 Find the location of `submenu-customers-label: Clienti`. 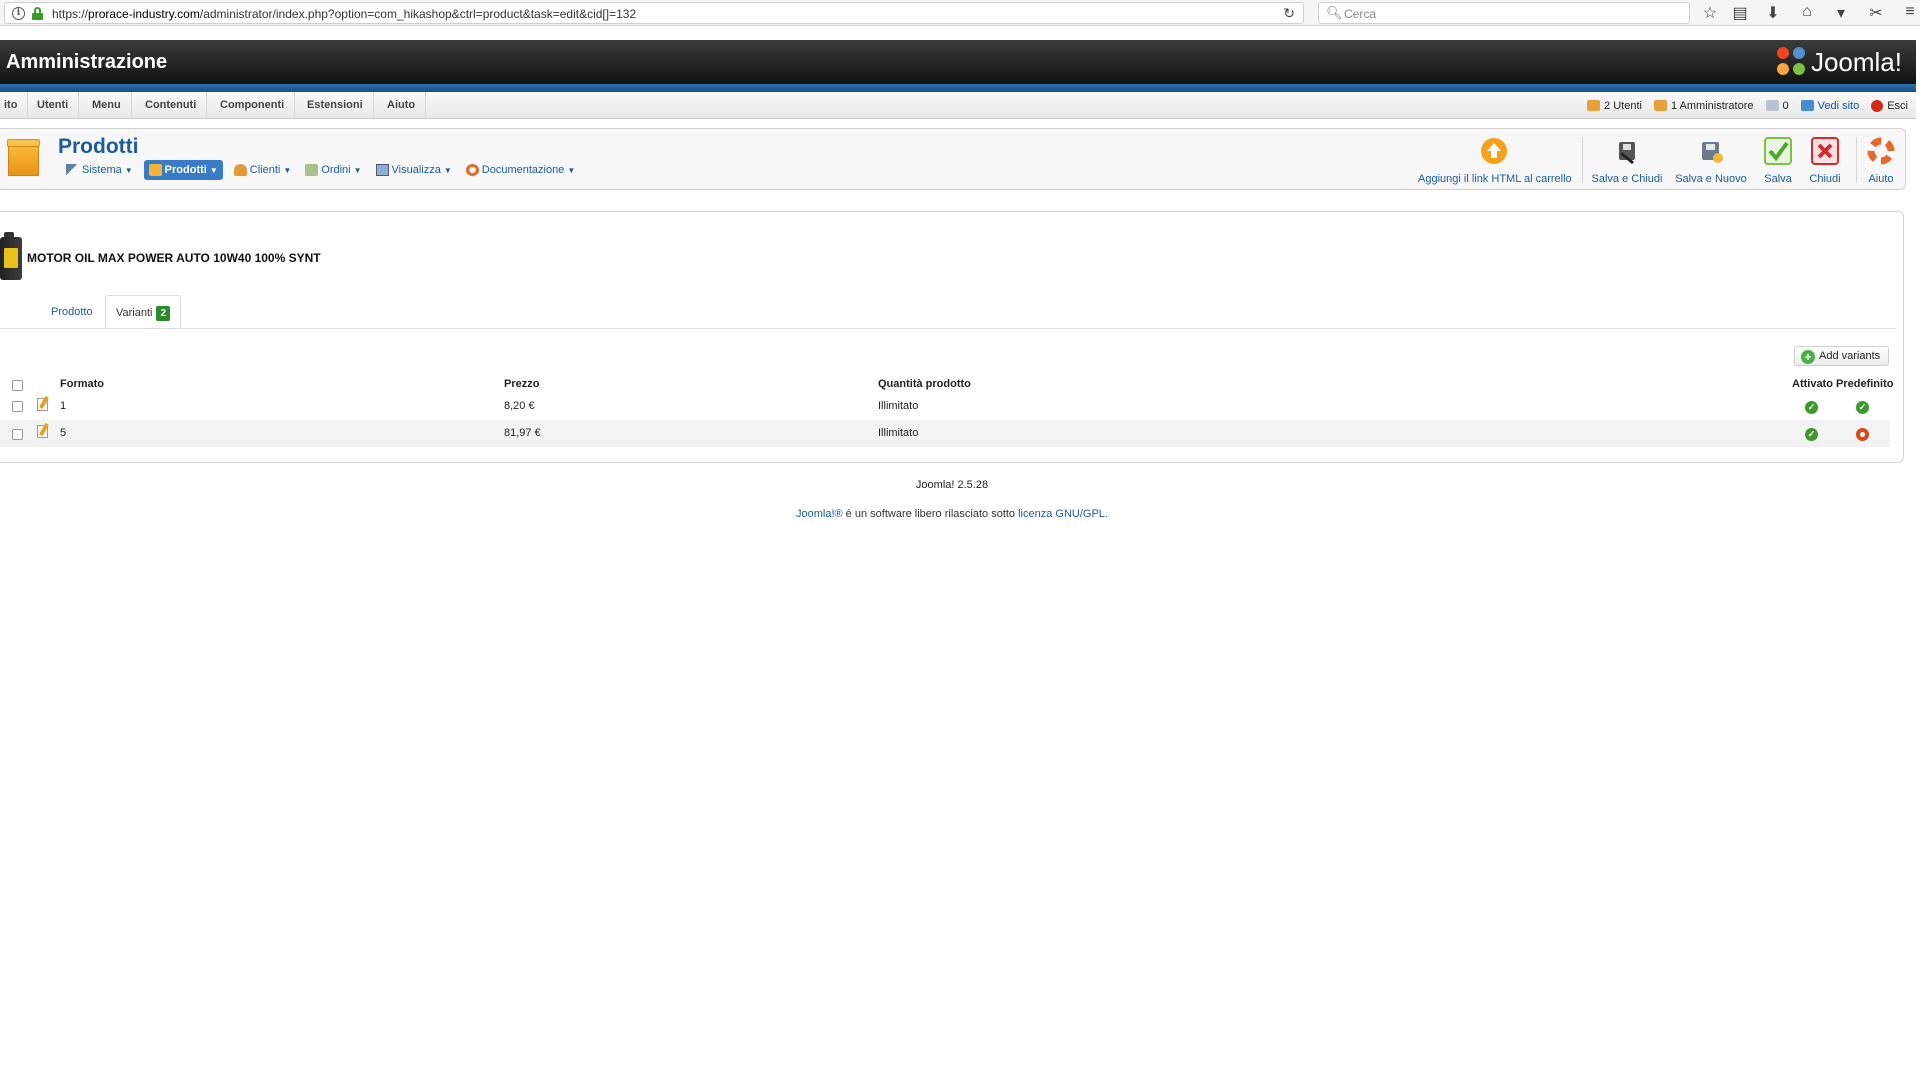

submenu-customers-label: Clienti is located at coordinates (265, 170).